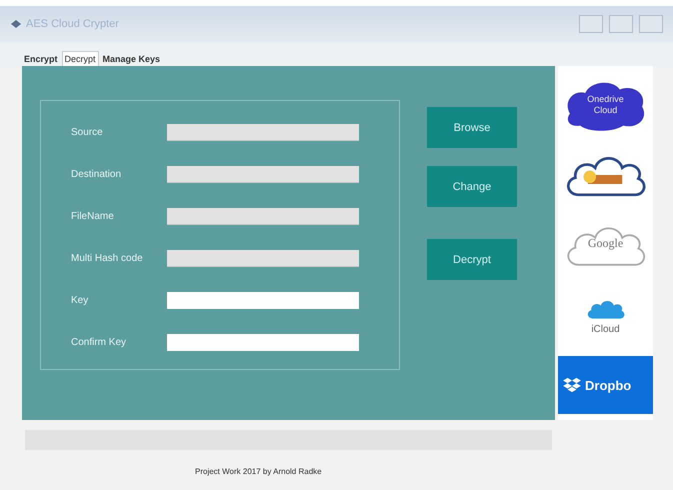 The image size is (673, 490). What do you see at coordinates (605, 105) in the screenshot?
I see `logo-text: Onedrive Cloud` at bounding box center [605, 105].